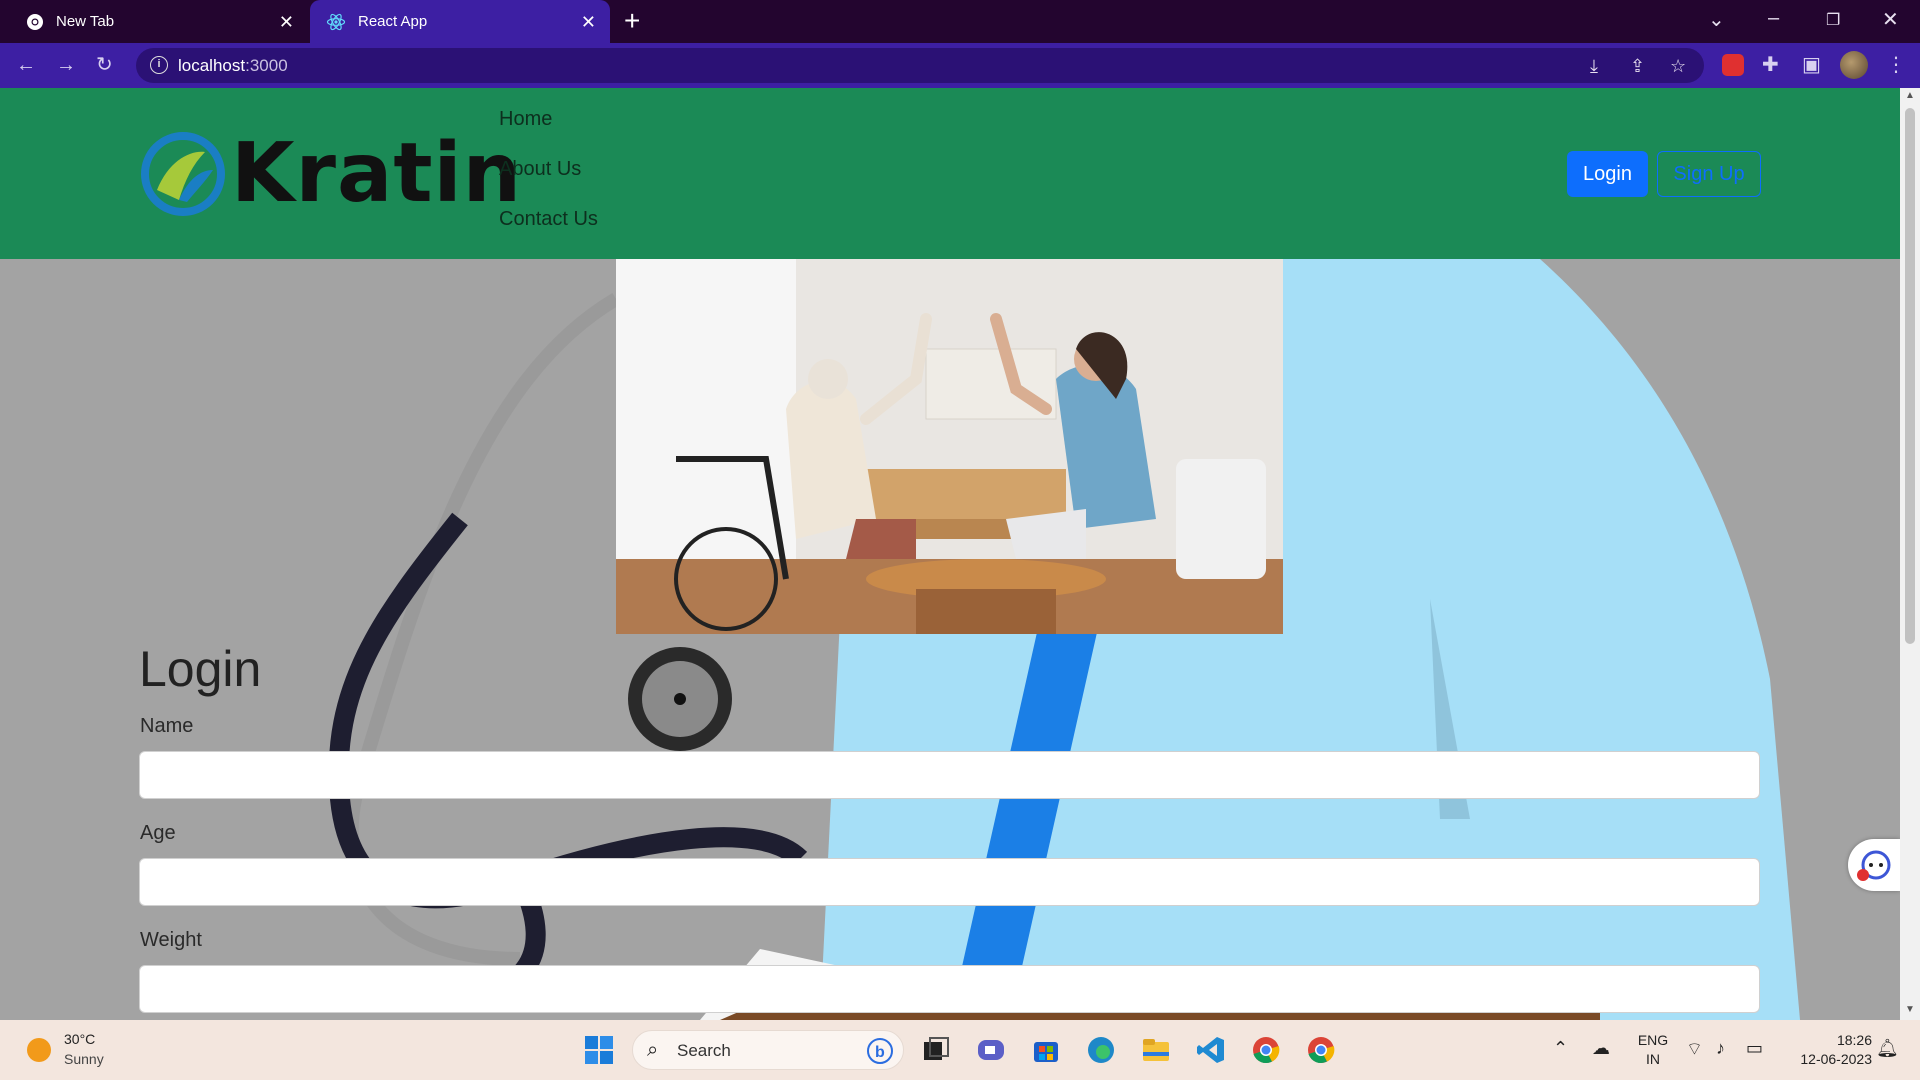 This screenshot has height=1080, width=1920. I want to click on scroll-up-icon: ▲, so click(1910, 95).